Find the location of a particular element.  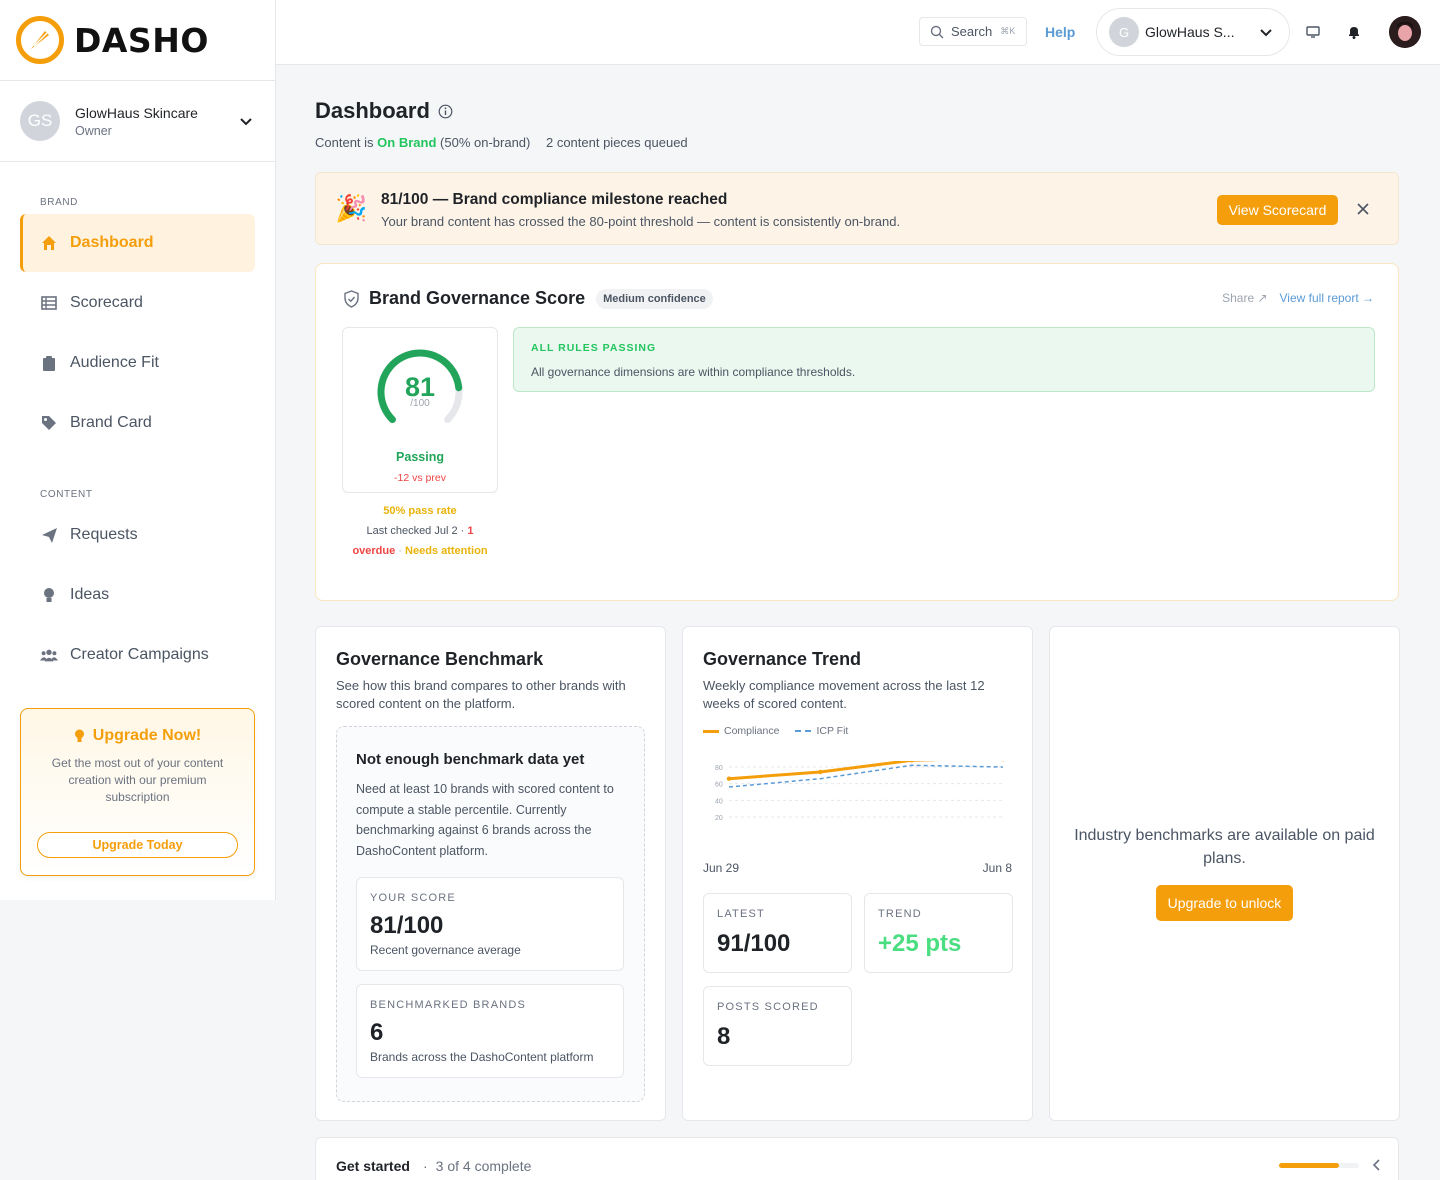

rules-title: ALL RULES PASSING is located at coordinates (594, 348).